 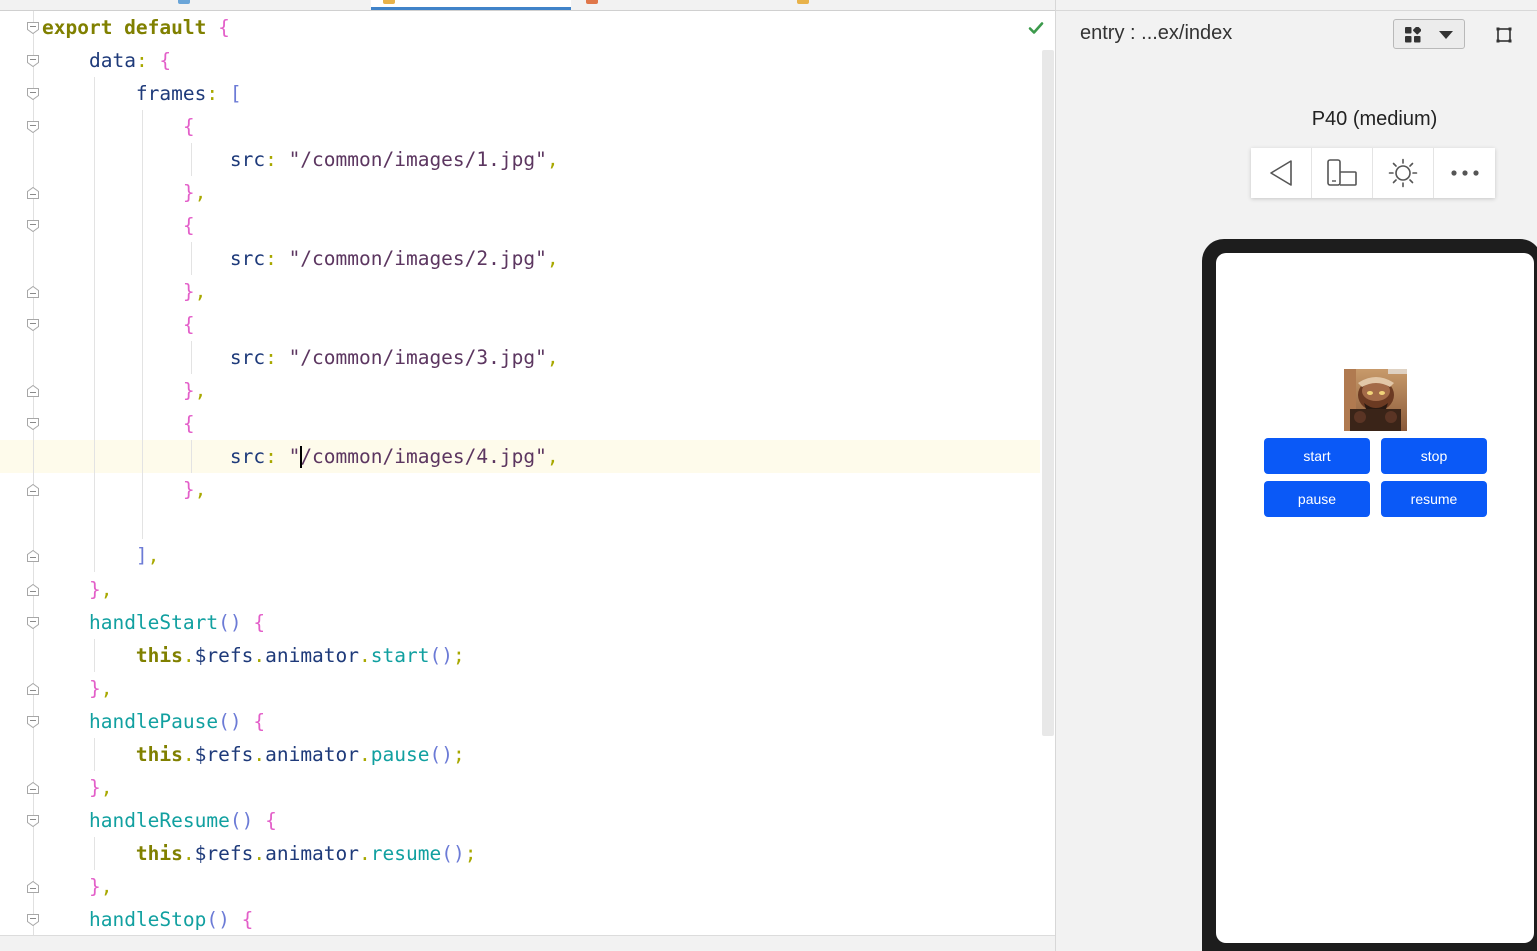 What do you see at coordinates (159, 655) in the screenshot?
I see `code-token: this` at bounding box center [159, 655].